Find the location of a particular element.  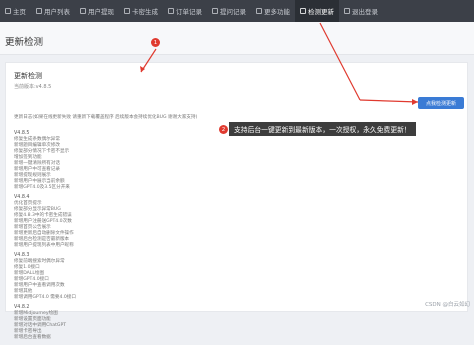

current-version: 当前版本:v4.8.5 is located at coordinates (33, 87).